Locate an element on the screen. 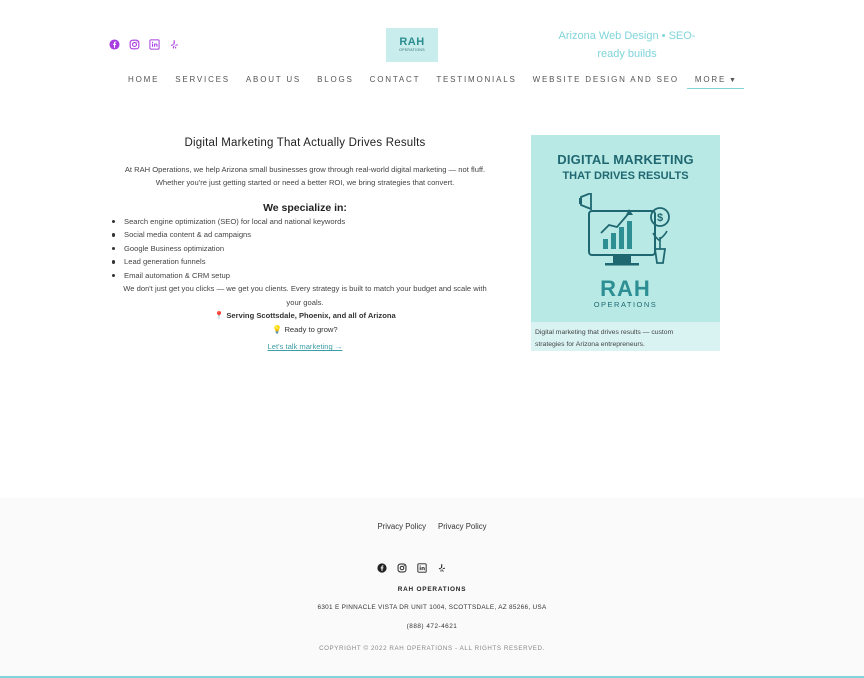 The height and width of the screenshot is (678, 864). footer-company-name: RAH OPERATIONS is located at coordinates (432, 589).